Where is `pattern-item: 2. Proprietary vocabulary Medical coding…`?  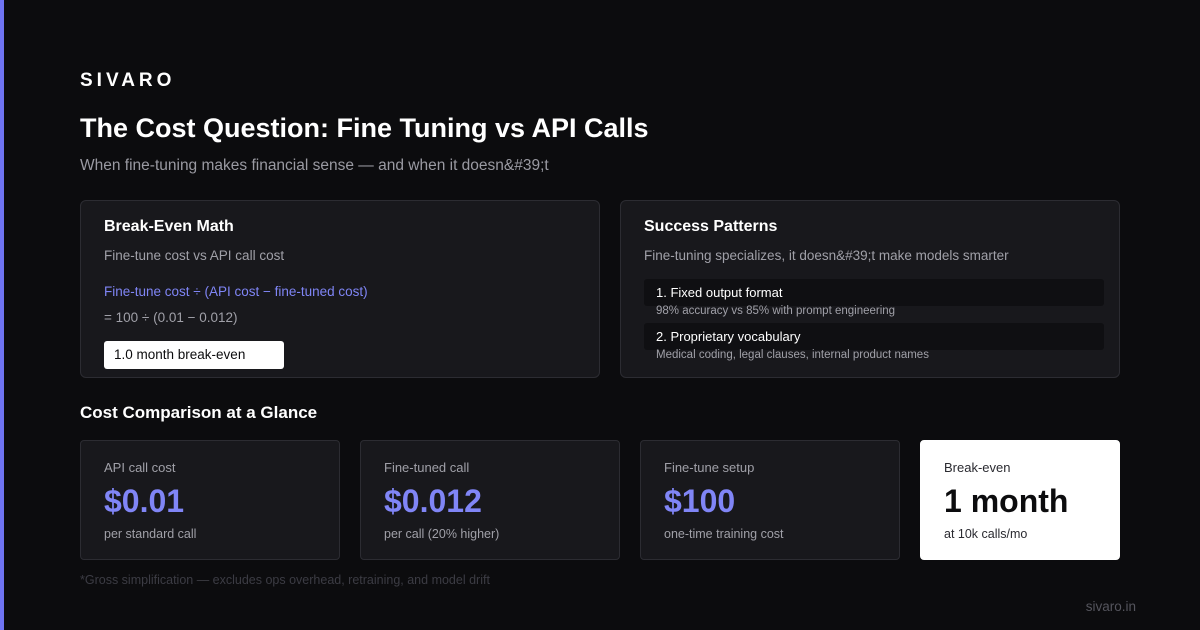
pattern-item: 2. Proprietary vocabulary Medical coding… is located at coordinates (874, 342).